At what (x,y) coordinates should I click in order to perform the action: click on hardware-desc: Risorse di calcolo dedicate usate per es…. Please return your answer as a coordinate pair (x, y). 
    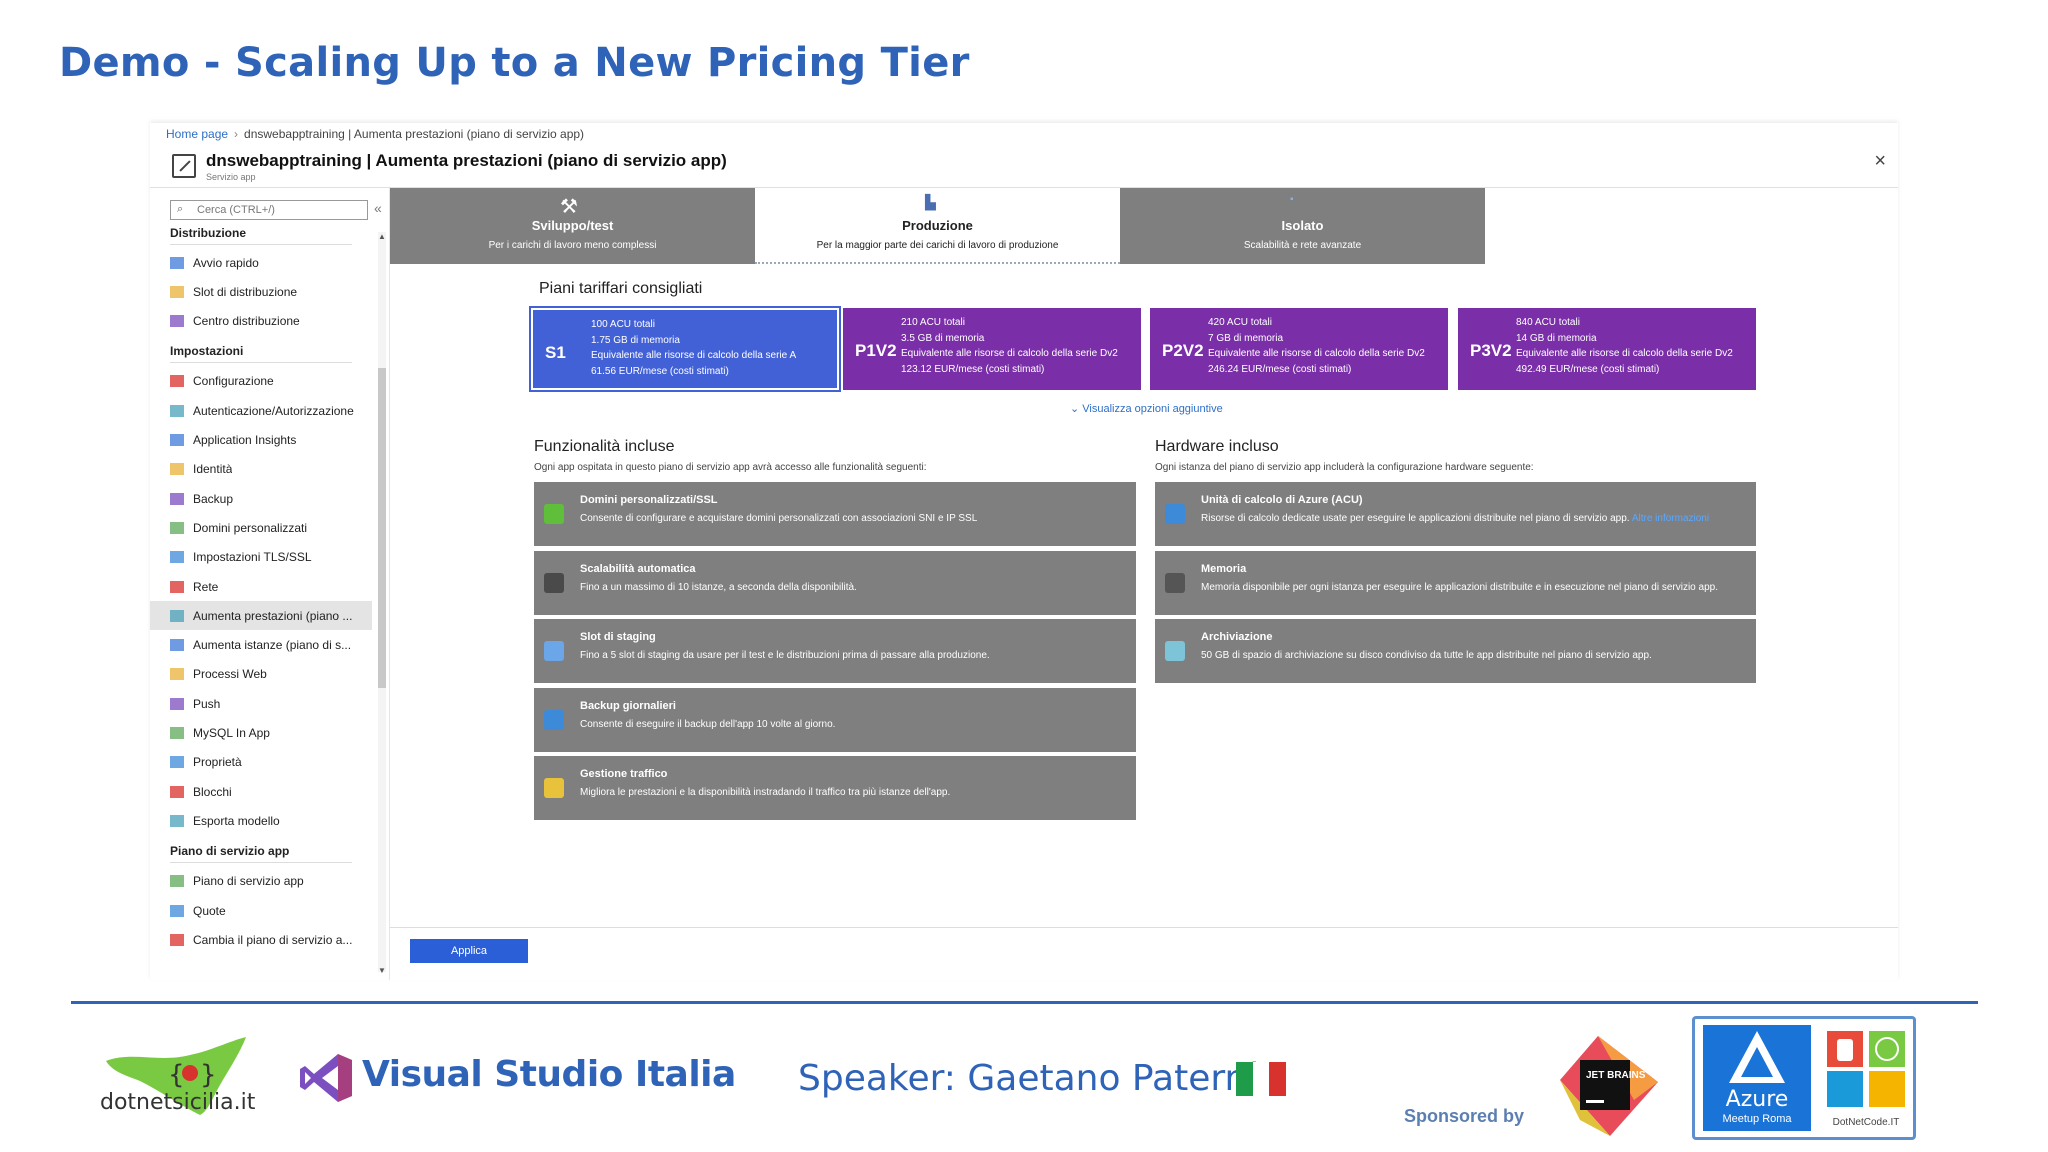
    Looking at the image, I should click on (1476, 518).